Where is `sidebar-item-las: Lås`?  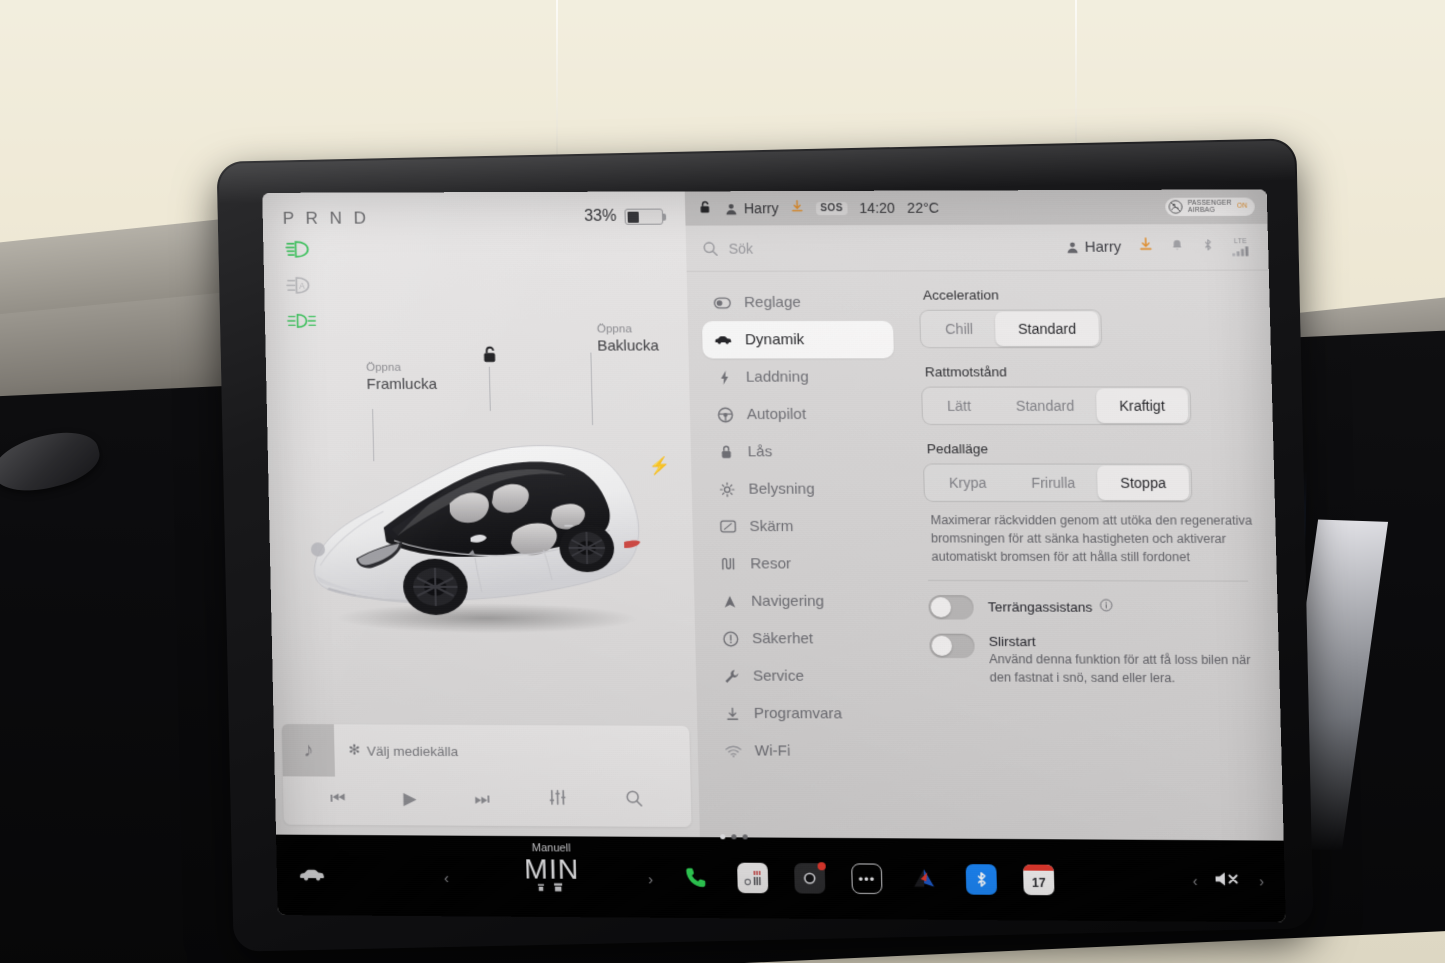 sidebar-item-las: Lås is located at coordinates (801, 451).